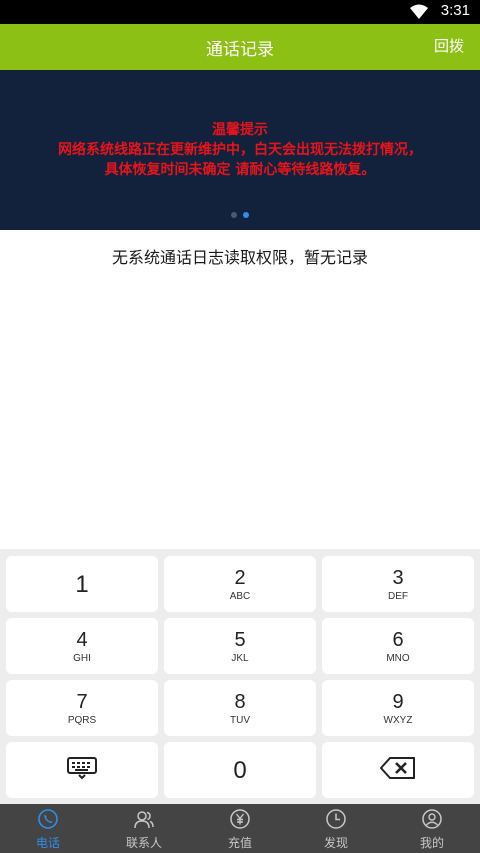  I want to click on nav-item-contacts: 联系人, so click(144, 828).